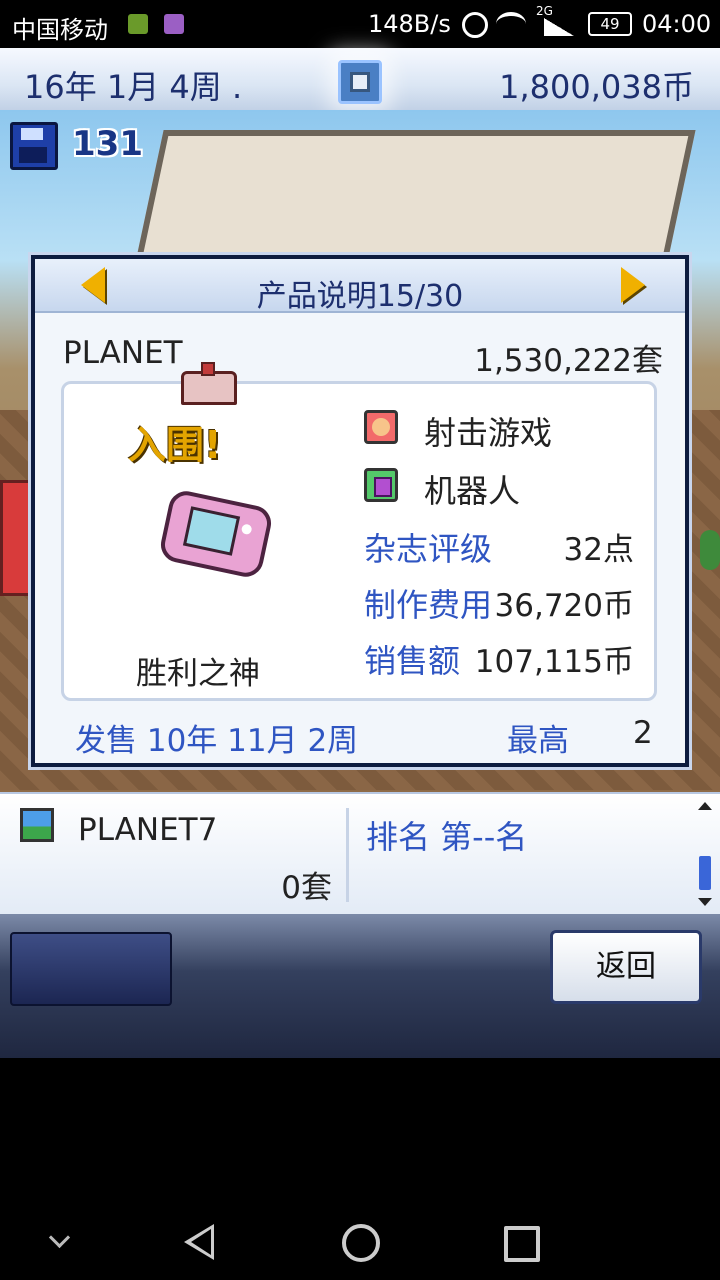 The height and width of the screenshot is (1280, 720). What do you see at coordinates (511, 24) in the screenshot?
I see `wifi-icon` at bounding box center [511, 24].